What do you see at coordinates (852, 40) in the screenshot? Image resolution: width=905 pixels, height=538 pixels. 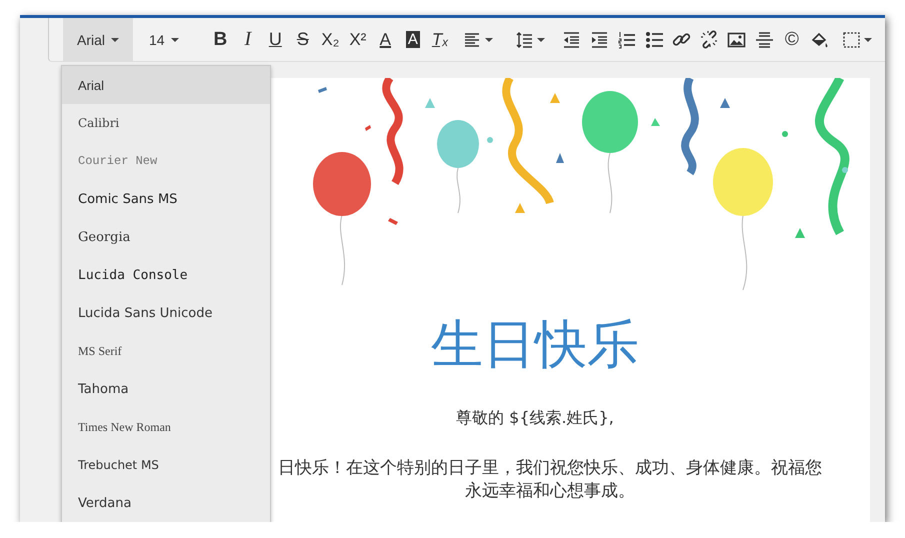 I see `border-icon` at bounding box center [852, 40].